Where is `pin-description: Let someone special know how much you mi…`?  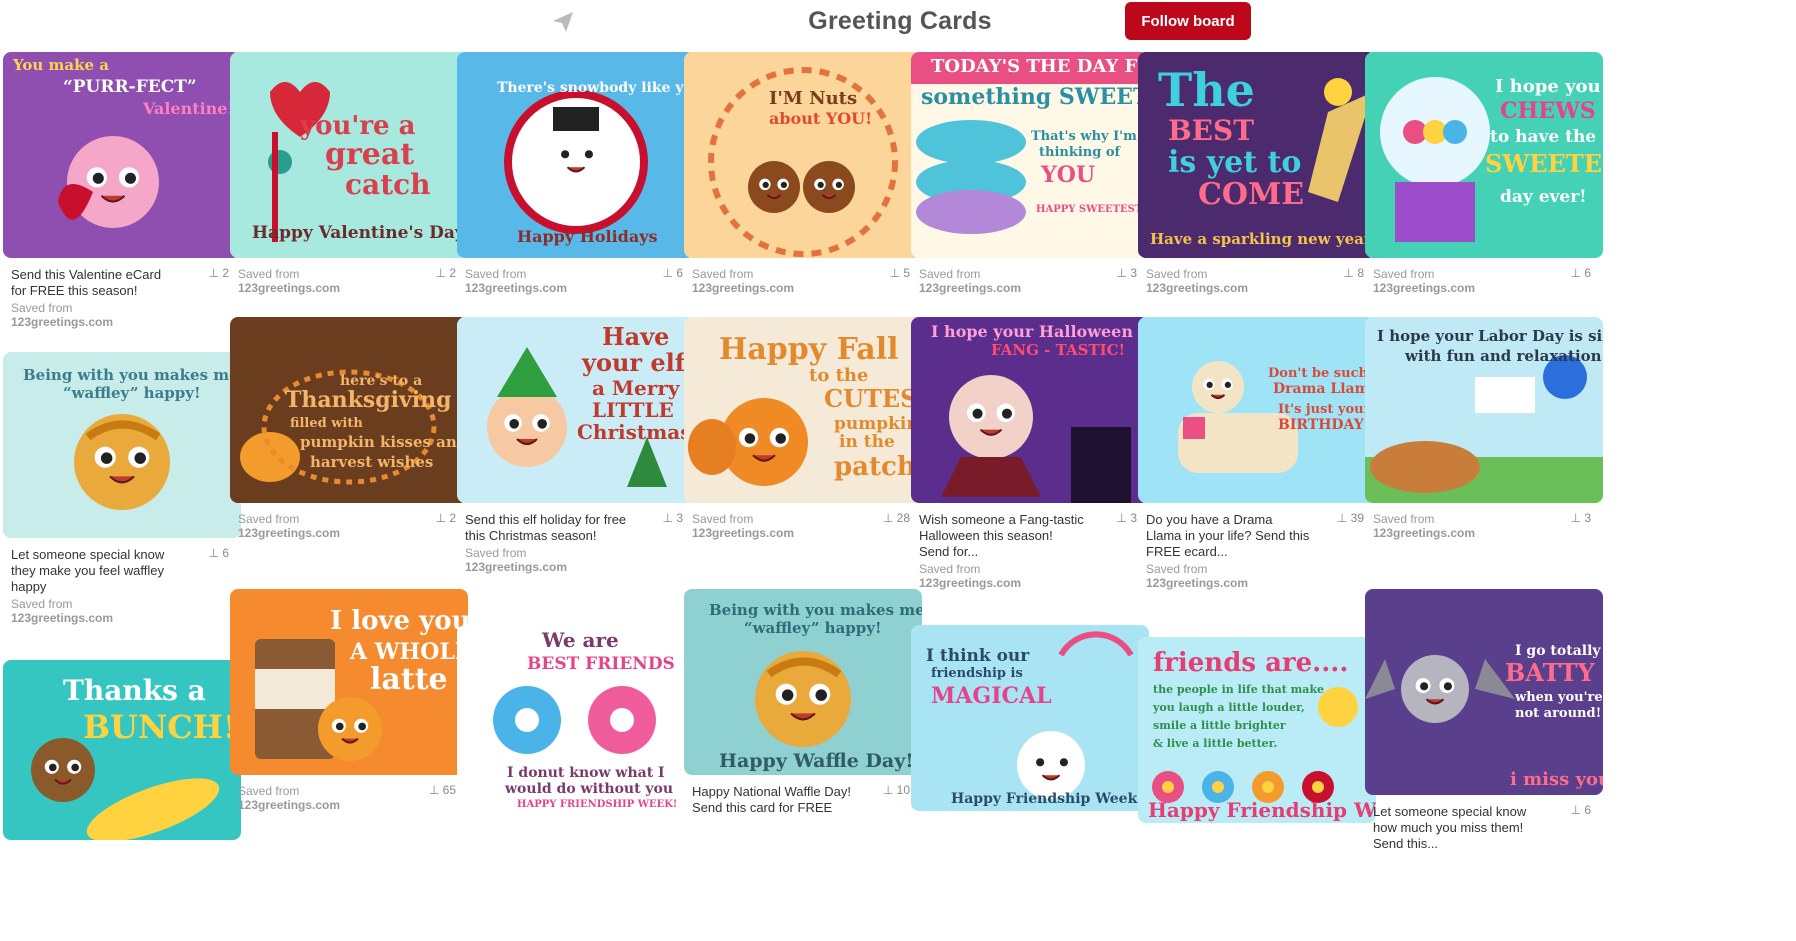
pin-description: Let someone special know how much you mi… is located at coordinates (1455, 828).